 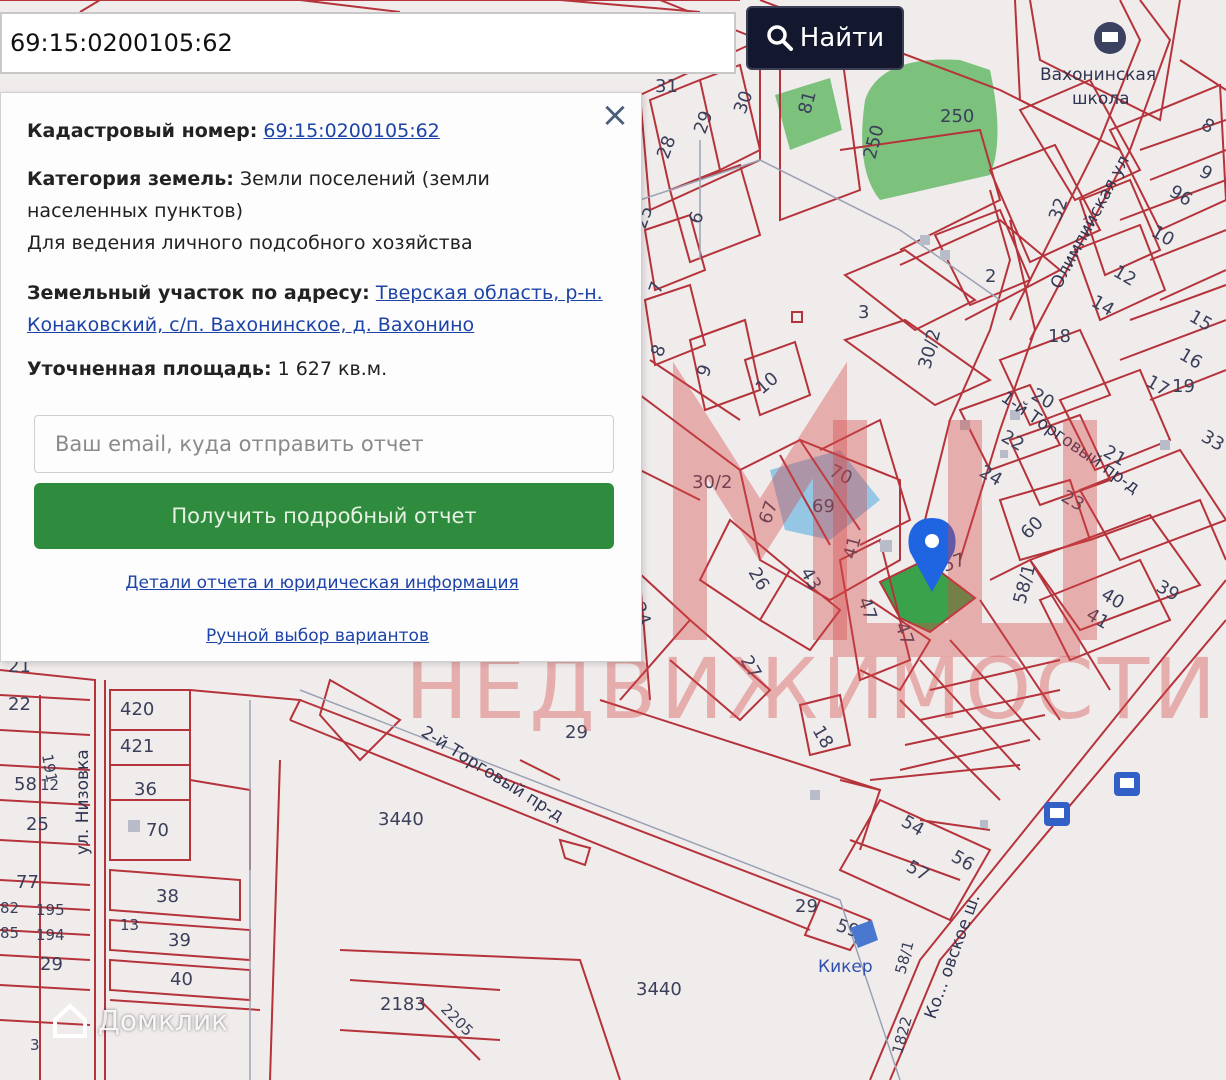 I want to click on search-icon, so click(x=780, y=38).